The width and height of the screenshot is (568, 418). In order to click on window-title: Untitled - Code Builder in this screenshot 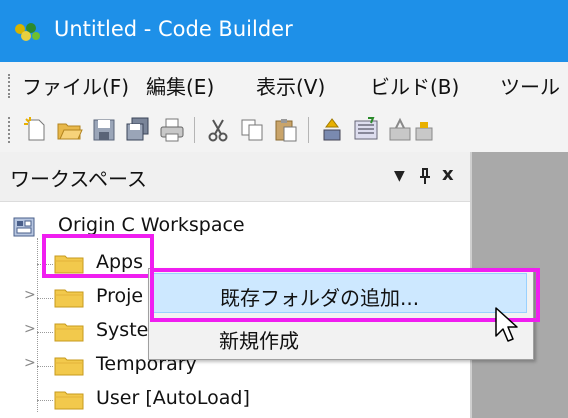, I will do `click(173, 29)`.